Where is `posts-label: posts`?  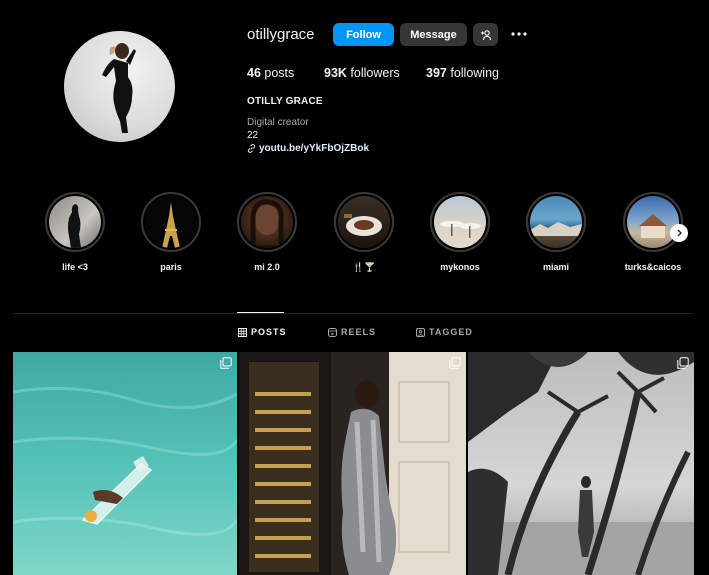
posts-label: posts is located at coordinates (279, 73).